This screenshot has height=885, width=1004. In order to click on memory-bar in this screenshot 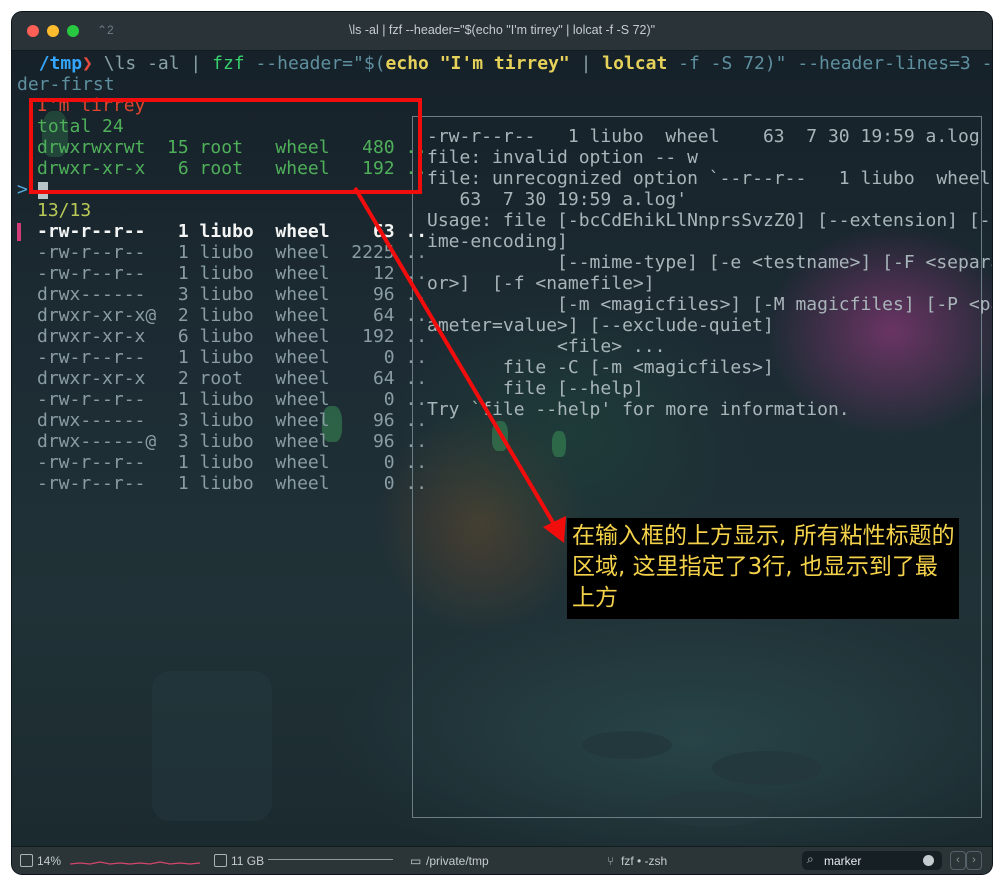, I will do `click(330, 859)`.